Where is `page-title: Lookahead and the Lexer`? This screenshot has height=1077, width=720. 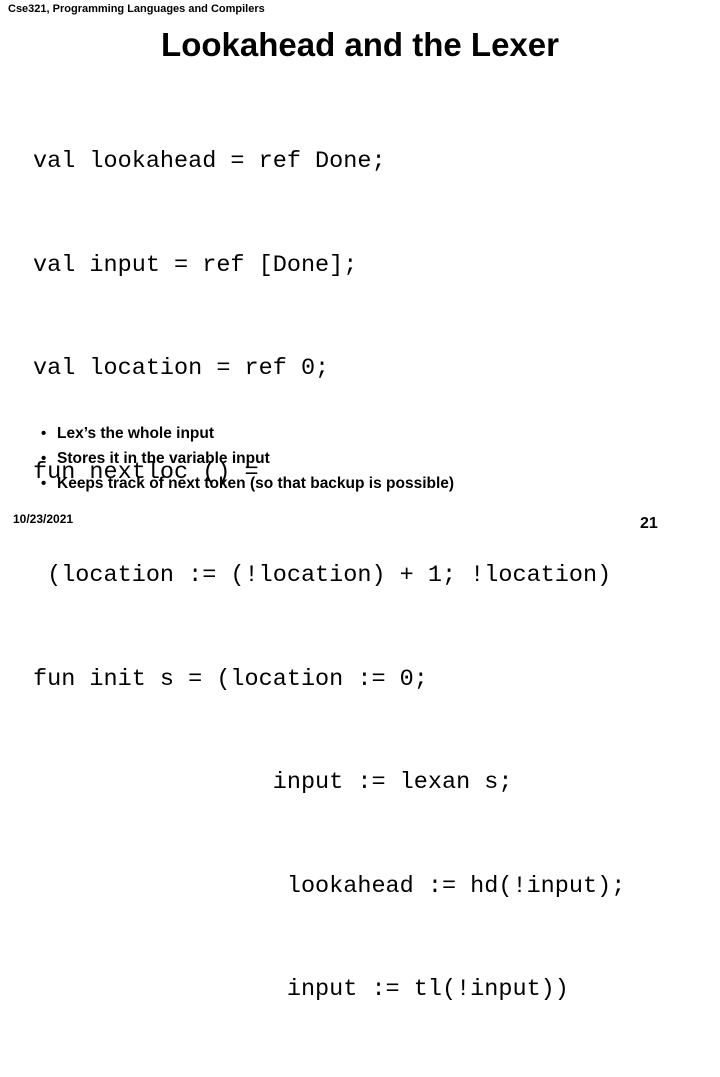 page-title: Lookahead and the Lexer is located at coordinates (360, 44).